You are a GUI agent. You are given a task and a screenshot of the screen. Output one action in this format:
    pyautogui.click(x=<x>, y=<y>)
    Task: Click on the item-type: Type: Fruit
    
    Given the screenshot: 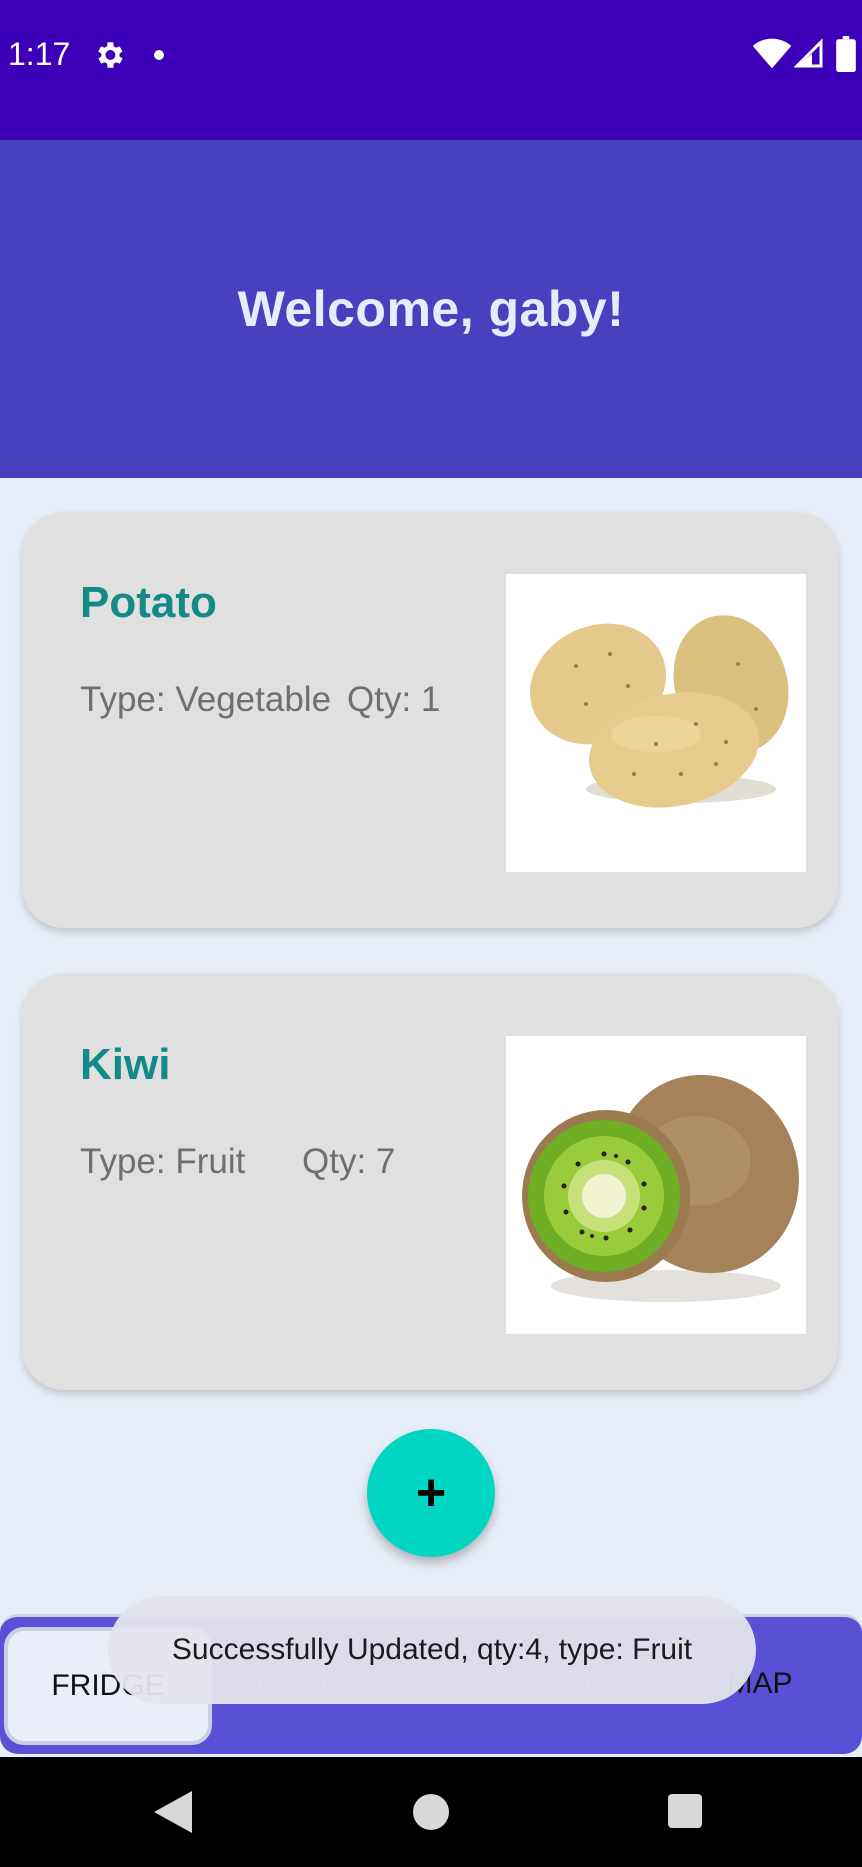 What is the action you would take?
    pyautogui.click(x=163, y=1161)
    